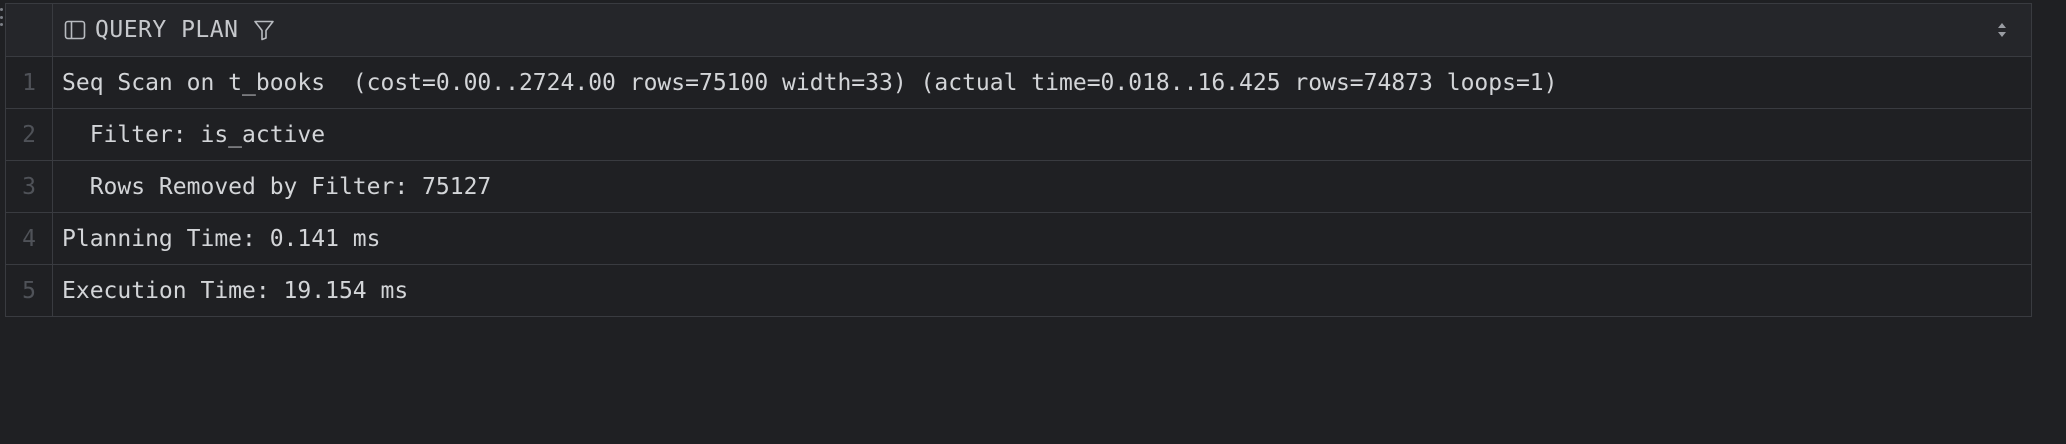 This screenshot has height=444, width=2066. Describe the element at coordinates (29, 186) in the screenshot. I see `row-number: 3` at that location.